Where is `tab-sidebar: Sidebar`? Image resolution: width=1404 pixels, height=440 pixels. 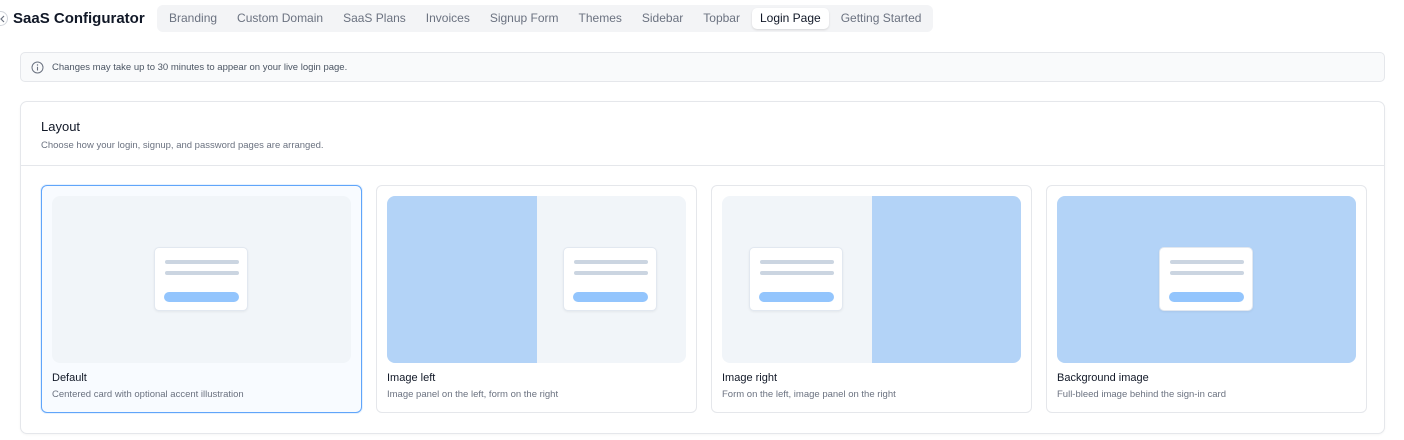 tab-sidebar: Sidebar is located at coordinates (662, 18).